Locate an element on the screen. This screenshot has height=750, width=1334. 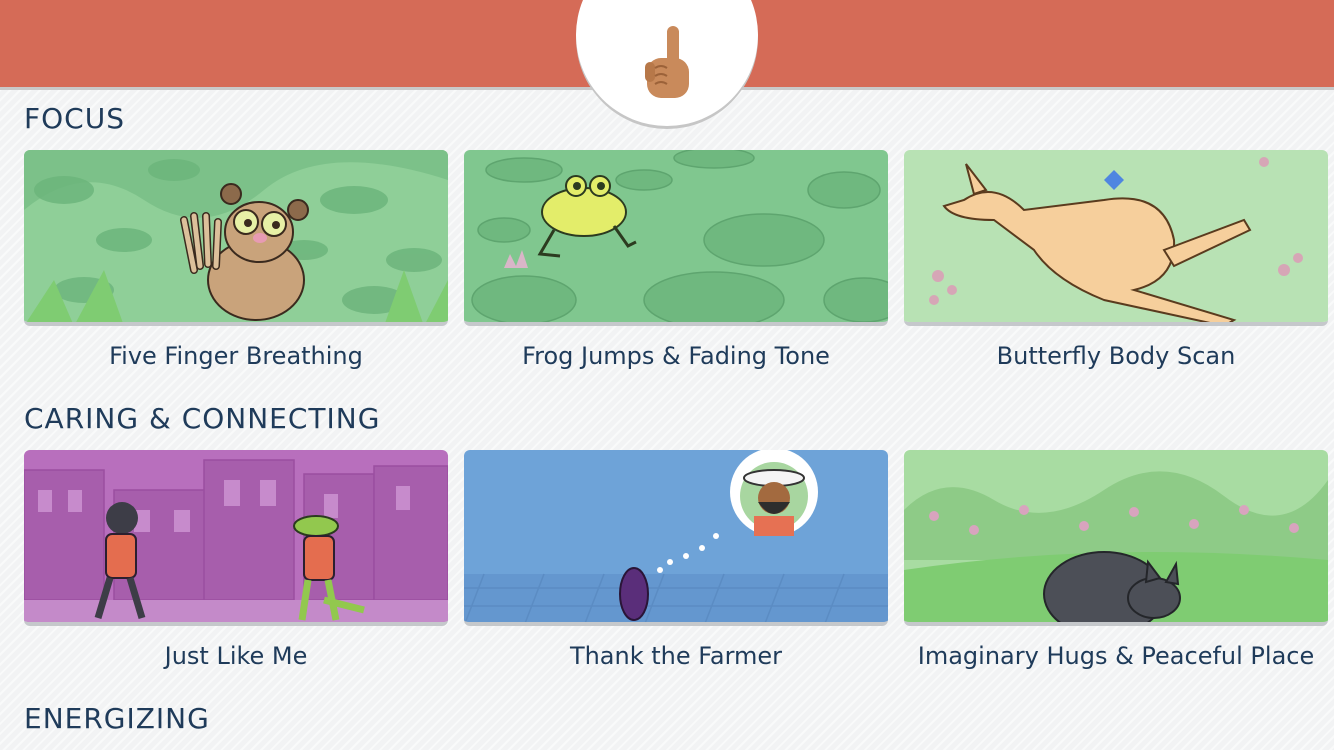
kangaroo-illustration is located at coordinates (1116, 238).